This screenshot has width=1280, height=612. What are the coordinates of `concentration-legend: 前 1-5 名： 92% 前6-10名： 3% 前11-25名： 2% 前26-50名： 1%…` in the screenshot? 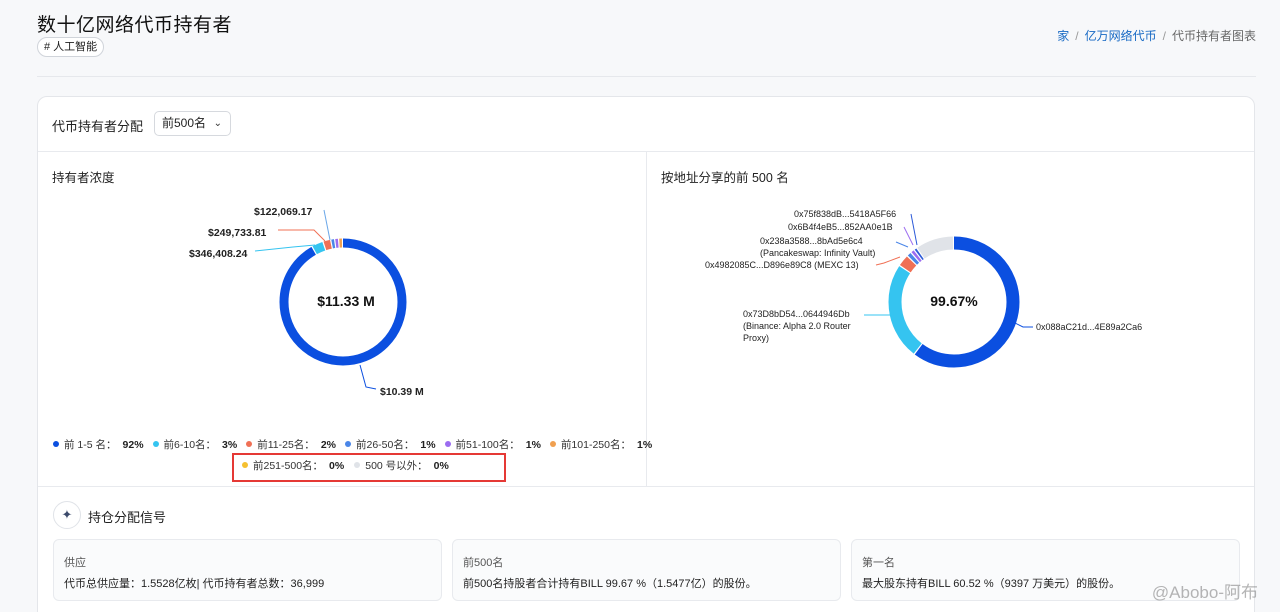 It's located at (357, 444).